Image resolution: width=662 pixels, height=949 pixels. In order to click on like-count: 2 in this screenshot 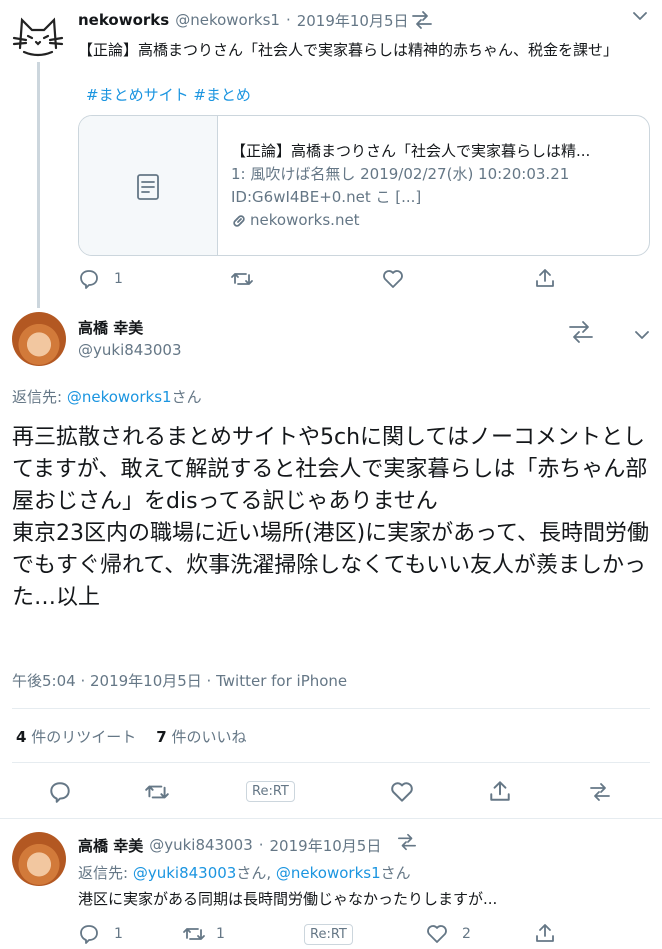, I will do `click(466, 934)`.